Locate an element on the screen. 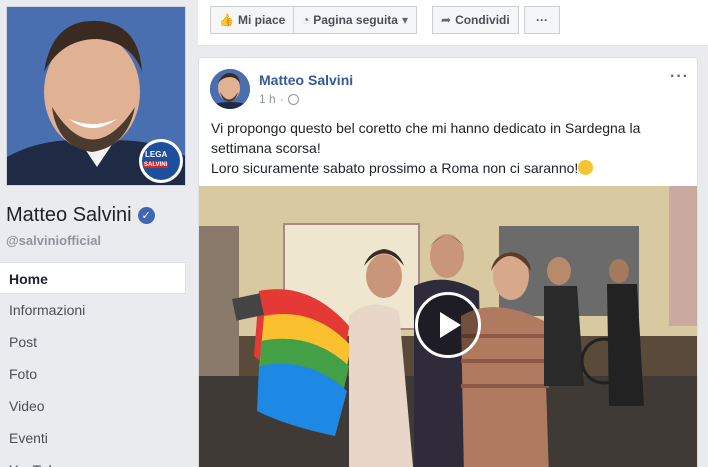  follow-label: Pagina seguita is located at coordinates (355, 20).